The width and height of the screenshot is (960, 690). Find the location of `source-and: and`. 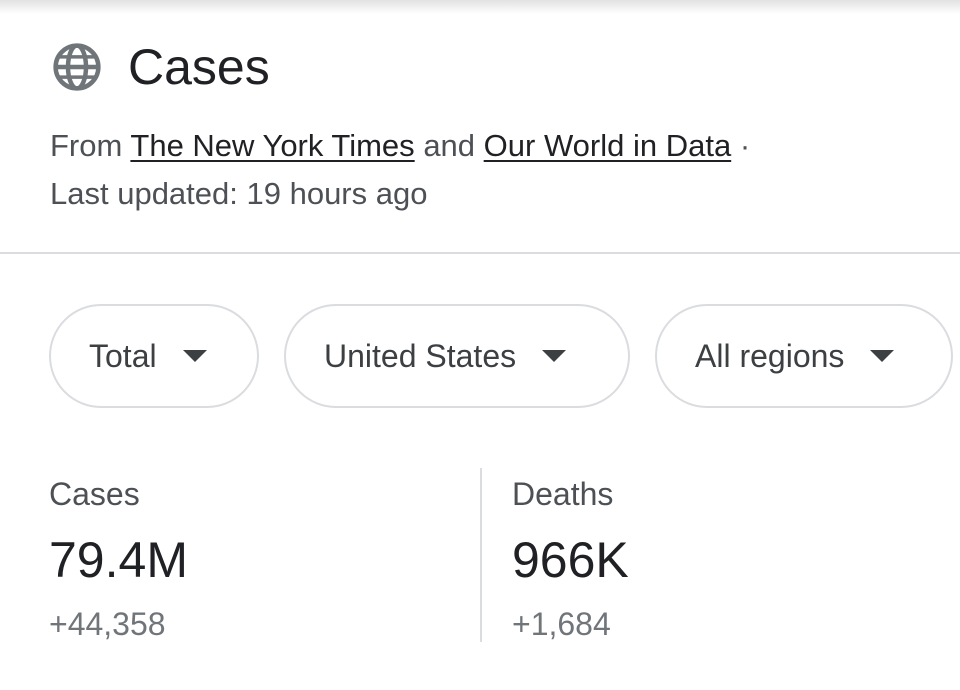

source-and: and is located at coordinates (449, 145).